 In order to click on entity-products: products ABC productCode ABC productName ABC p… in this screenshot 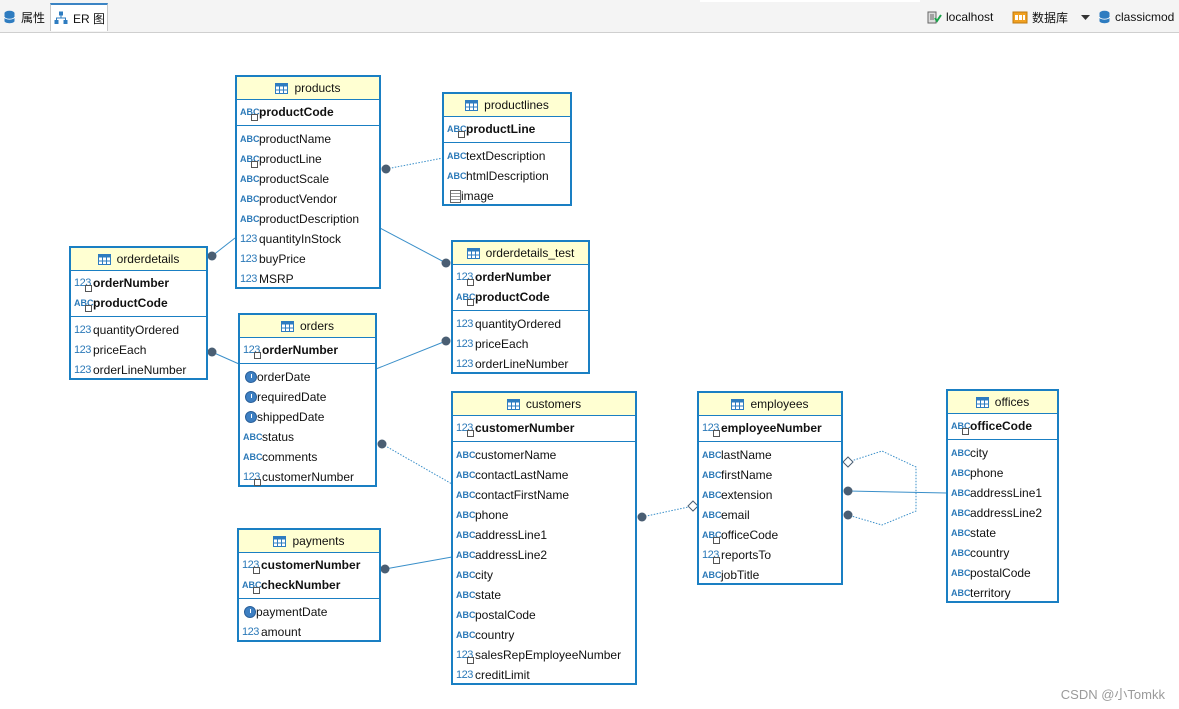, I will do `click(308, 182)`.